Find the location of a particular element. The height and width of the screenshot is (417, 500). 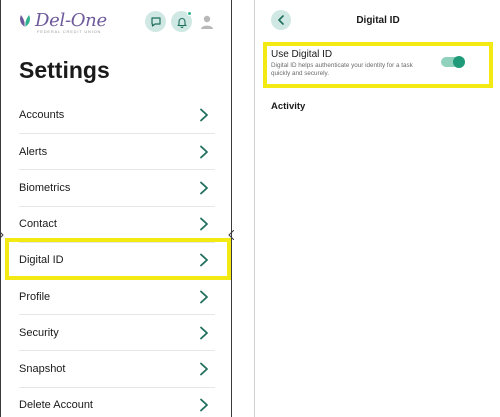

menu-item-accounts: Accounts is located at coordinates (117, 115).